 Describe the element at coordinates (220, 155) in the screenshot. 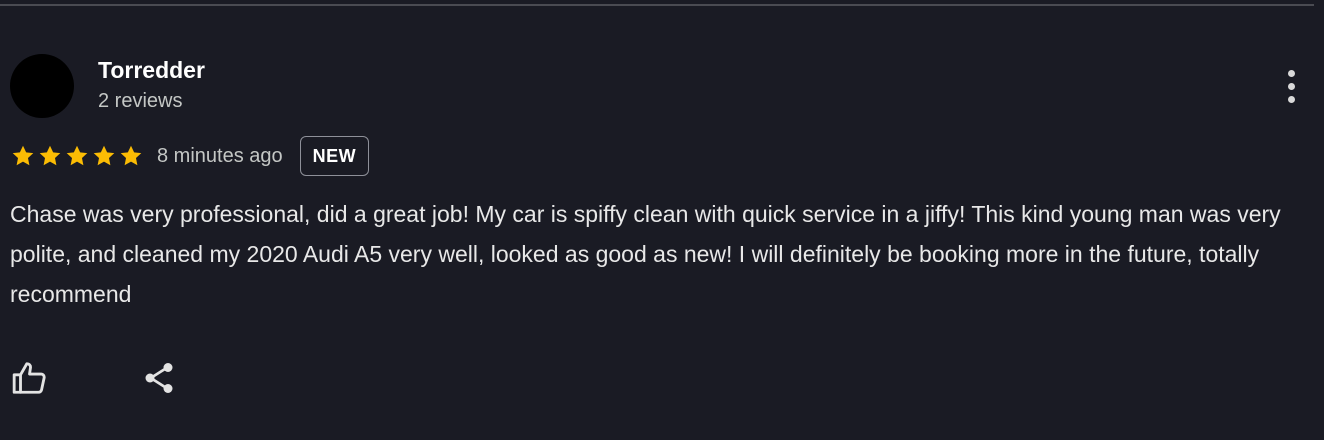

I see `review-time: 8 minutes ago` at that location.